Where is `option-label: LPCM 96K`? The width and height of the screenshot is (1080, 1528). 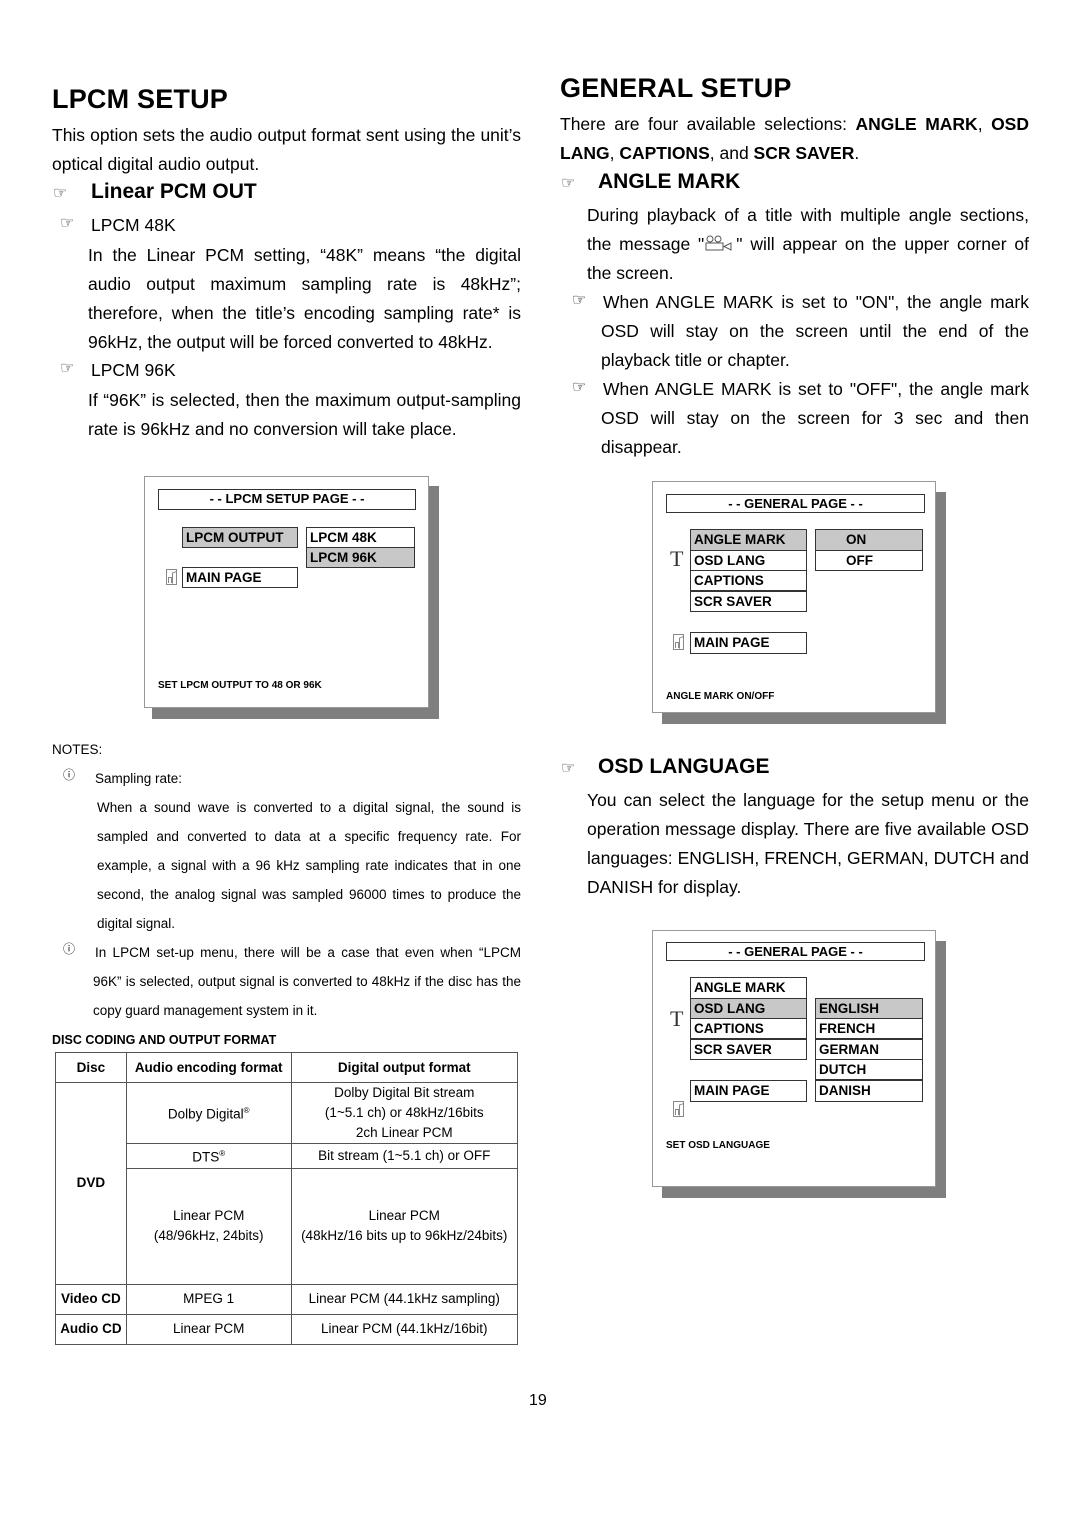 option-label: LPCM 96K is located at coordinates (133, 370).